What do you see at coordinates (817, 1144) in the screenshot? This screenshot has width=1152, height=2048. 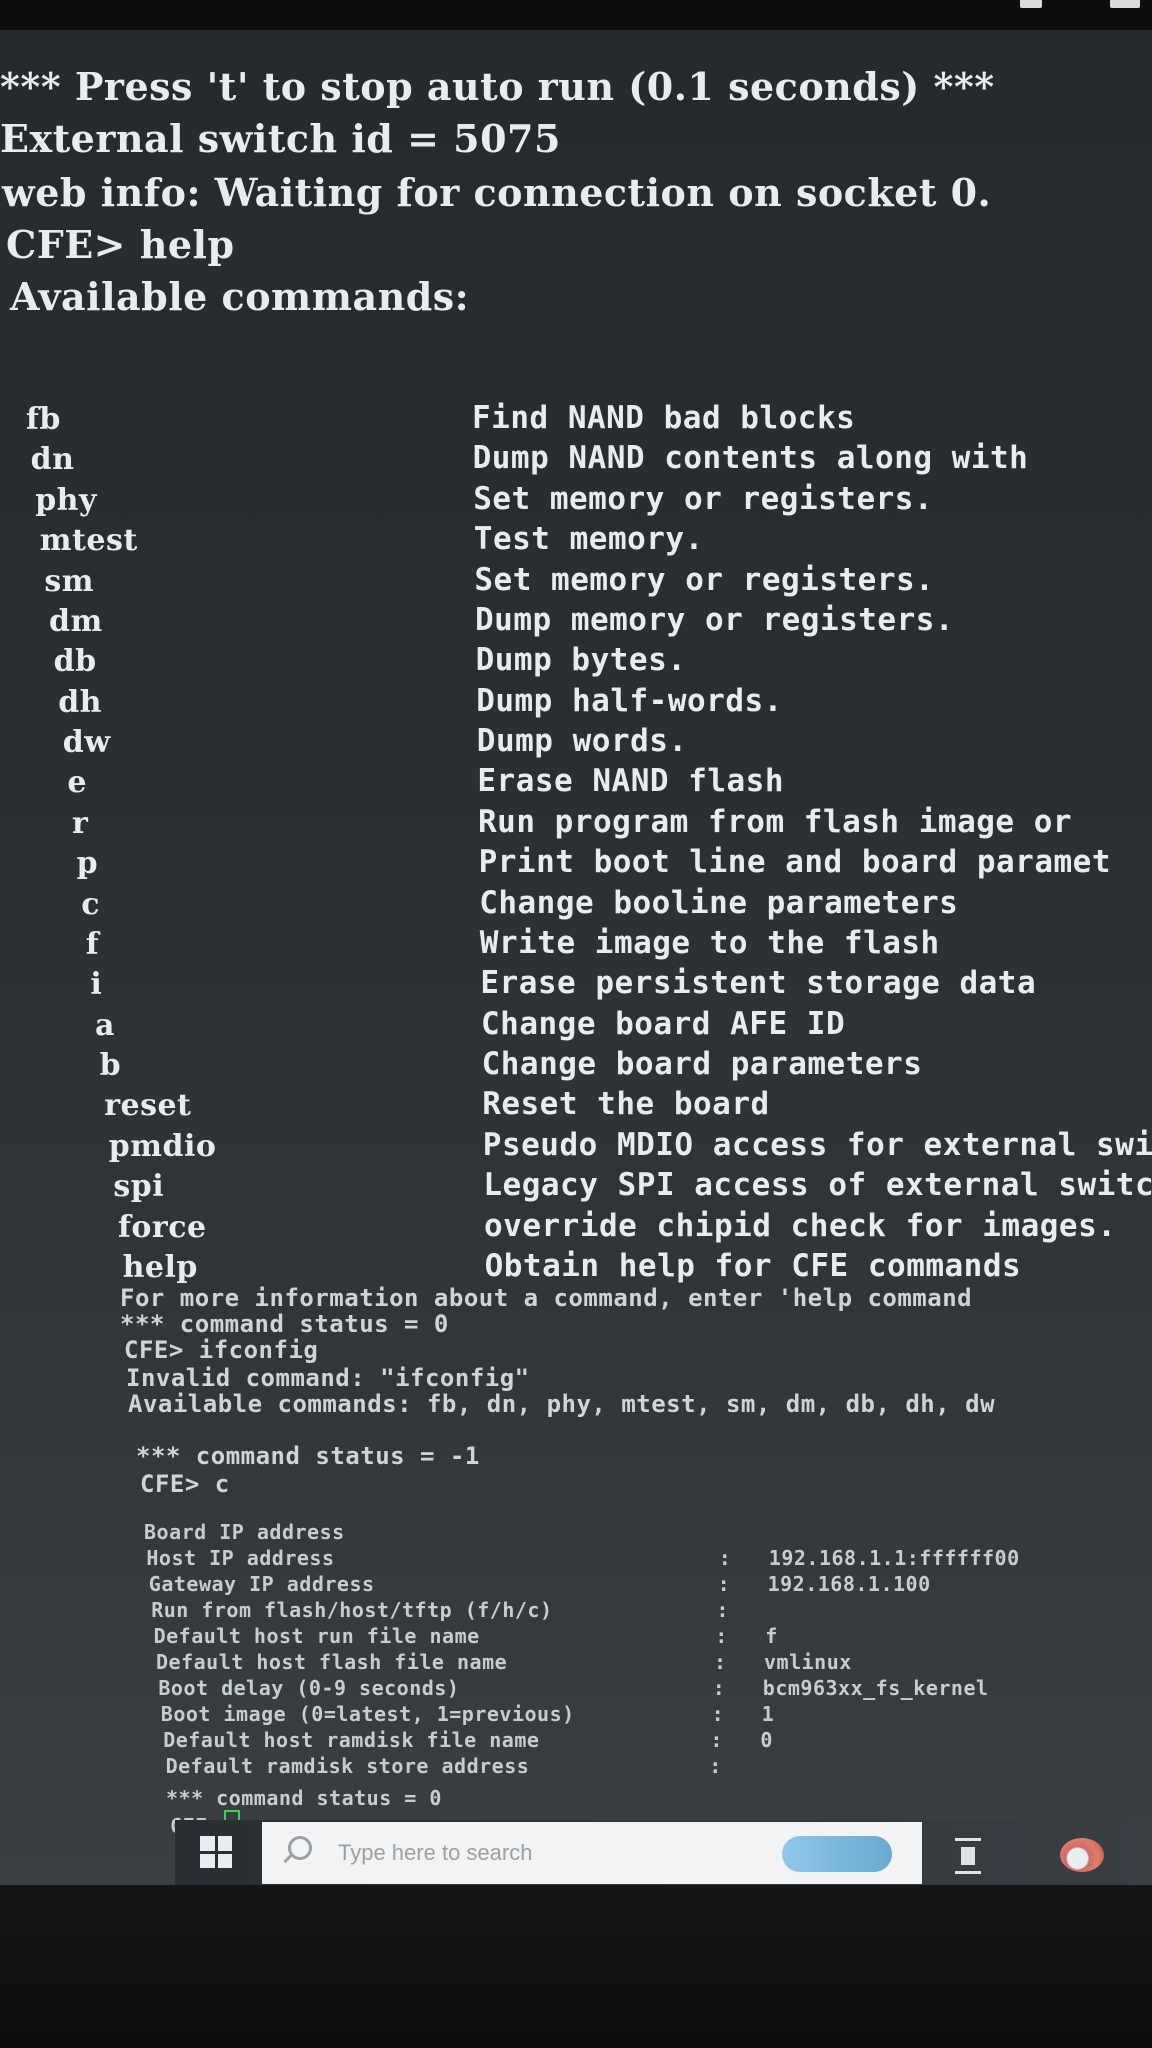 I see `command-description: Pseudo MDIO access for external swi` at bounding box center [817, 1144].